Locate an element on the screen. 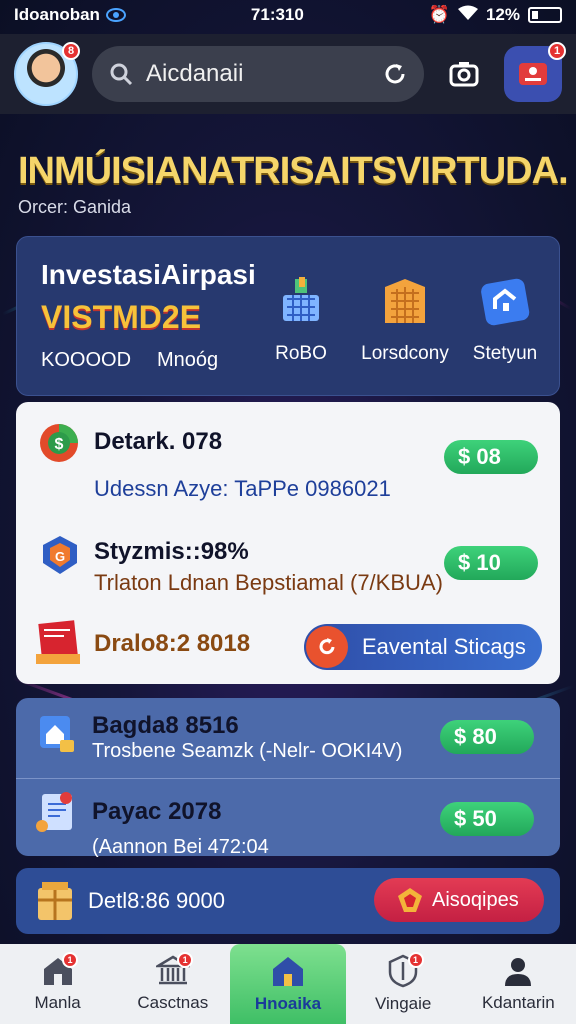  investment-code: KOOOOD is located at coordinates (86, 360).